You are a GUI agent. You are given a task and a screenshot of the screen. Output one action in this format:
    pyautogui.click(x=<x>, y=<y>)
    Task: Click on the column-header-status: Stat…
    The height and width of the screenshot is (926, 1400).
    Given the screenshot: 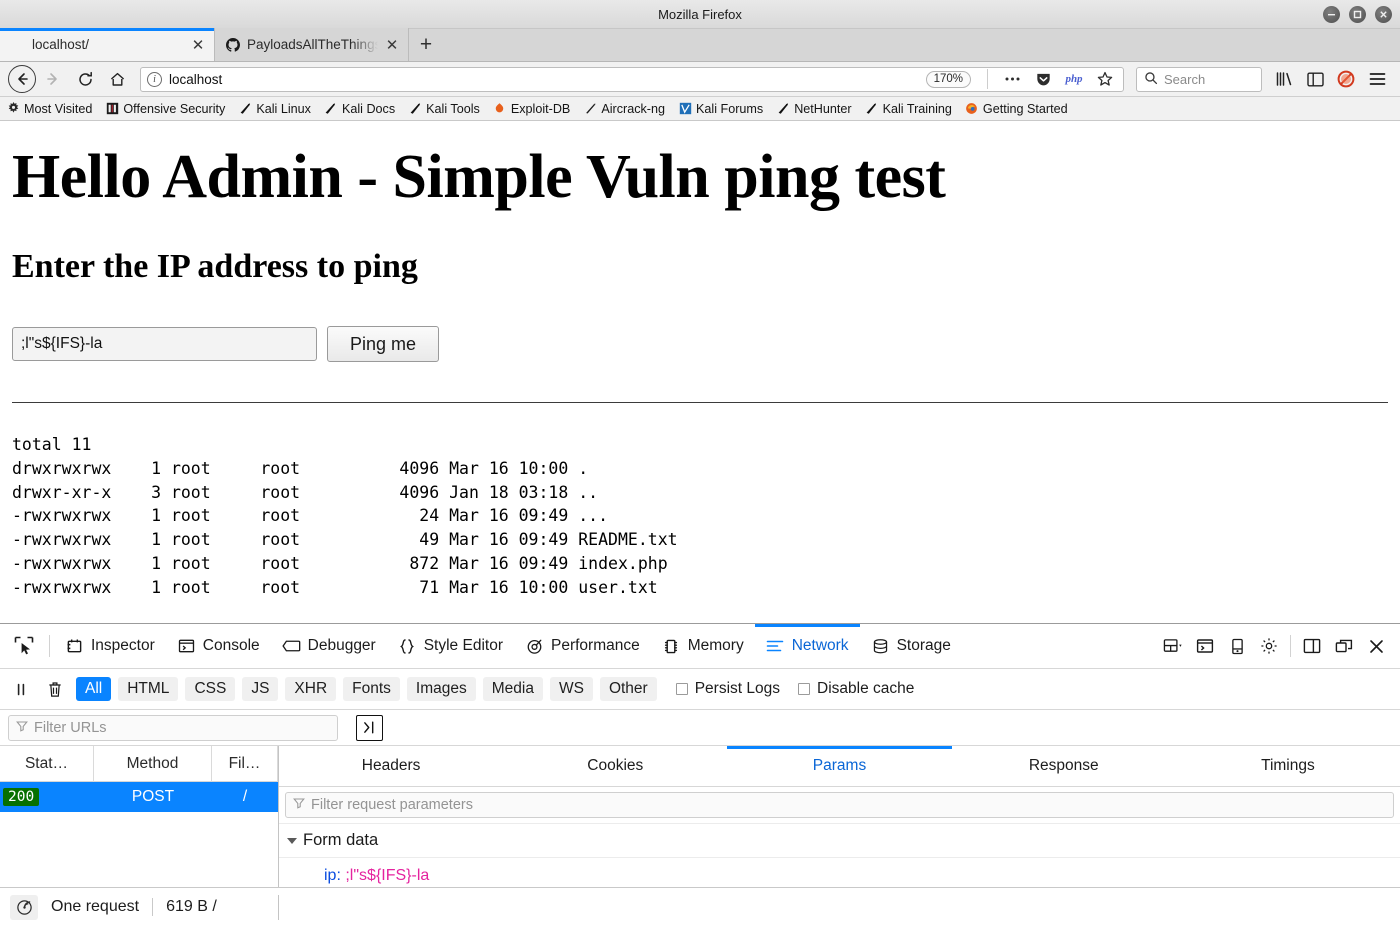 What is the action you would take?
    pyautogui.click(x=47, y=763)
    